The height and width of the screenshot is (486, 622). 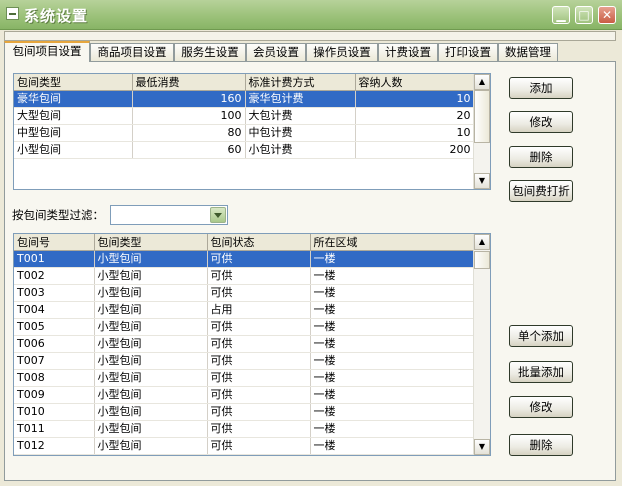 I want to click on table-cell-min-spend: 100, so click(x=189, y=116).